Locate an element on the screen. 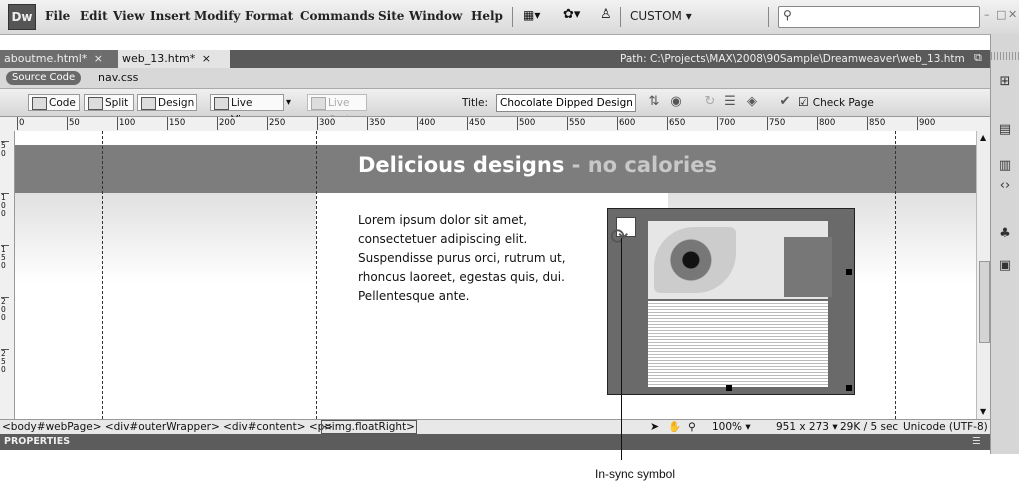  ruler-tick-label: 350 is located at coordinates (376, 123).